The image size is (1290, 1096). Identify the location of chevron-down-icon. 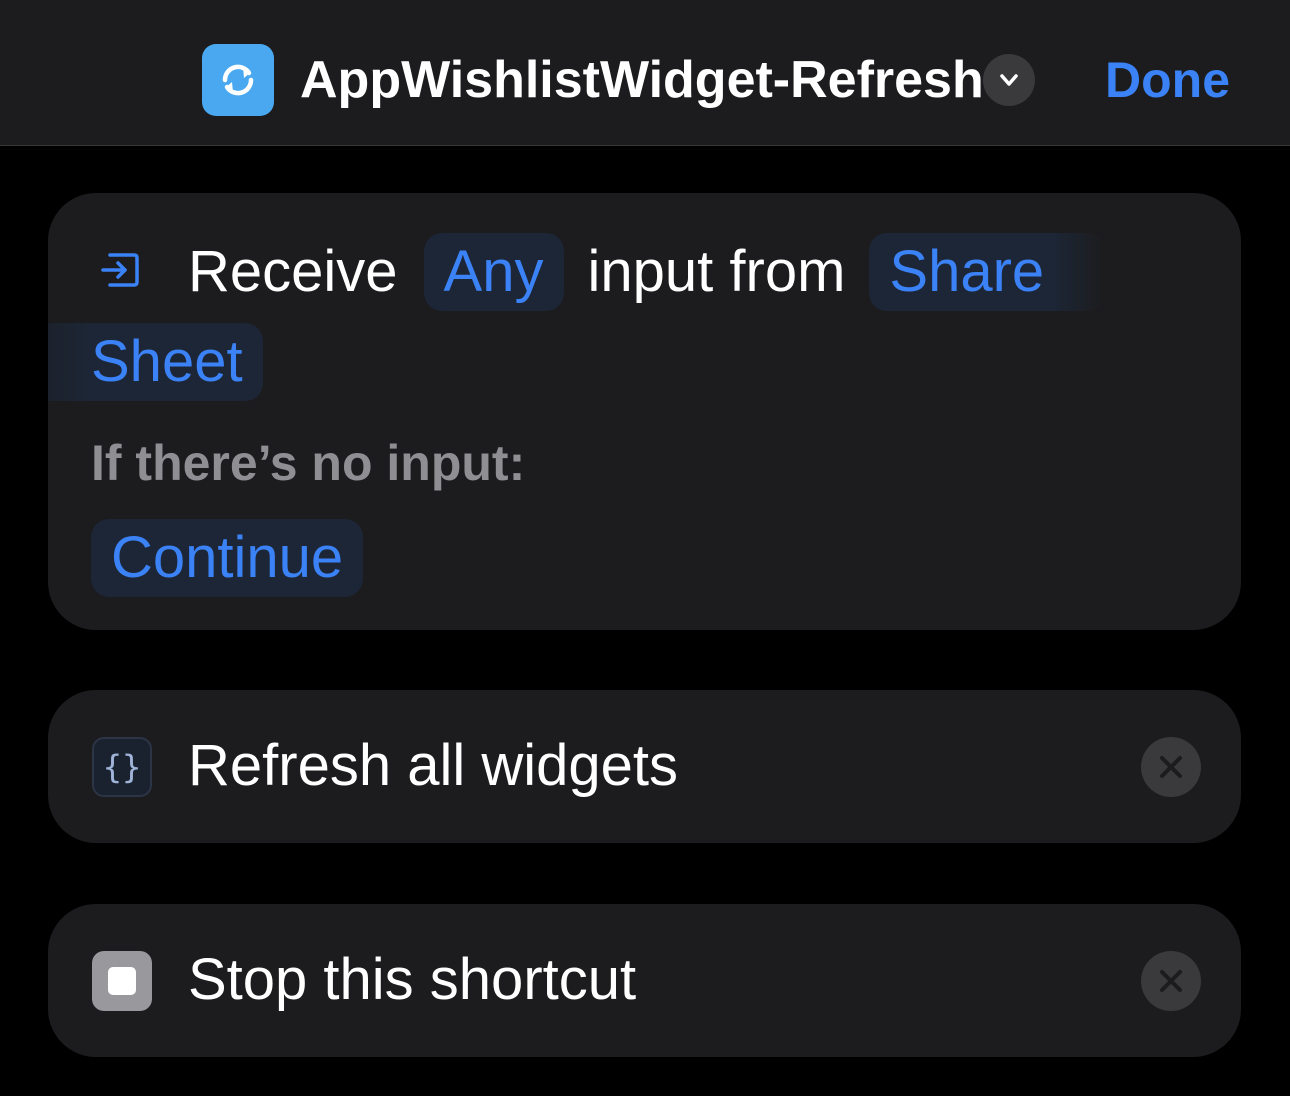
(1009, 80).